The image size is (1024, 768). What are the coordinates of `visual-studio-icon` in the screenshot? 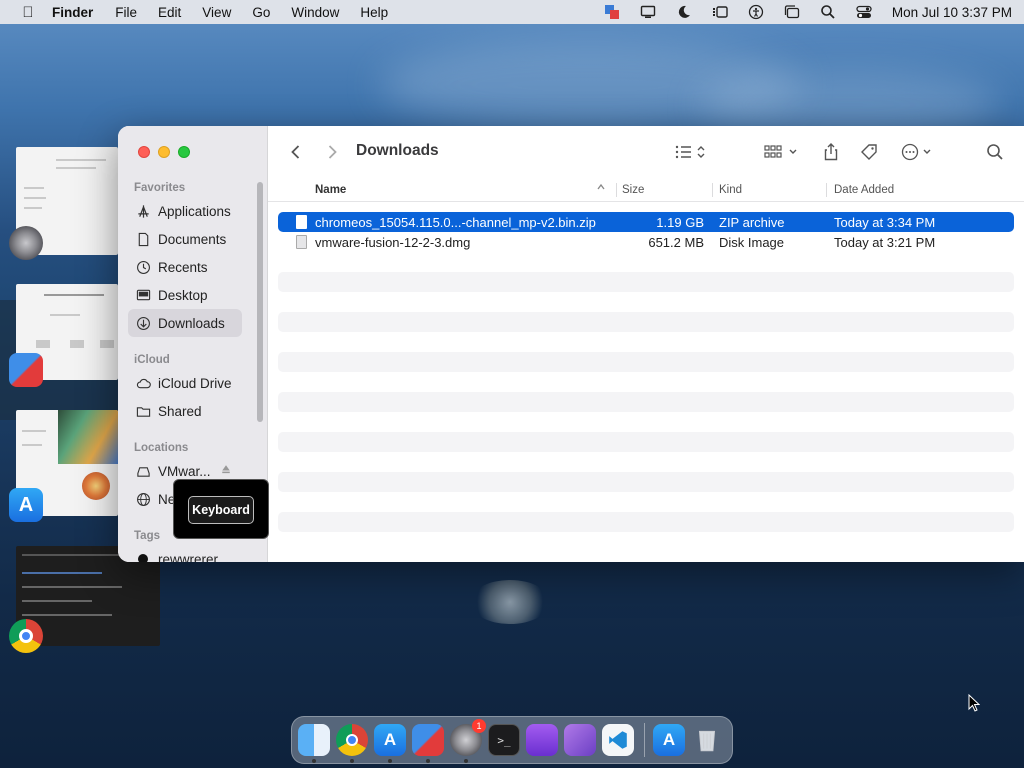 It's located at (580, 740).